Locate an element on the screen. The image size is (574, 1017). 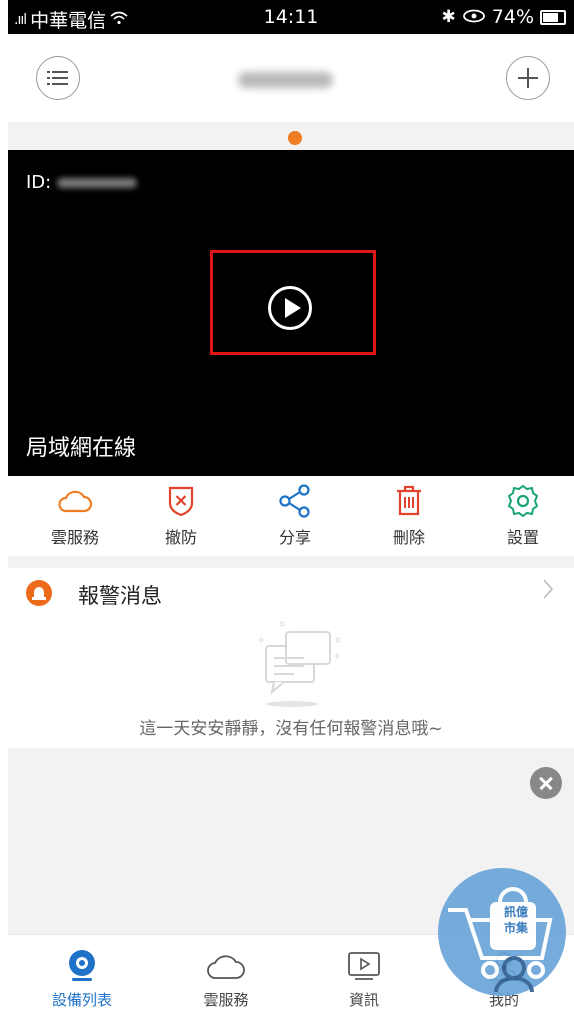
eye-icon is located at coordinates (474, 17).